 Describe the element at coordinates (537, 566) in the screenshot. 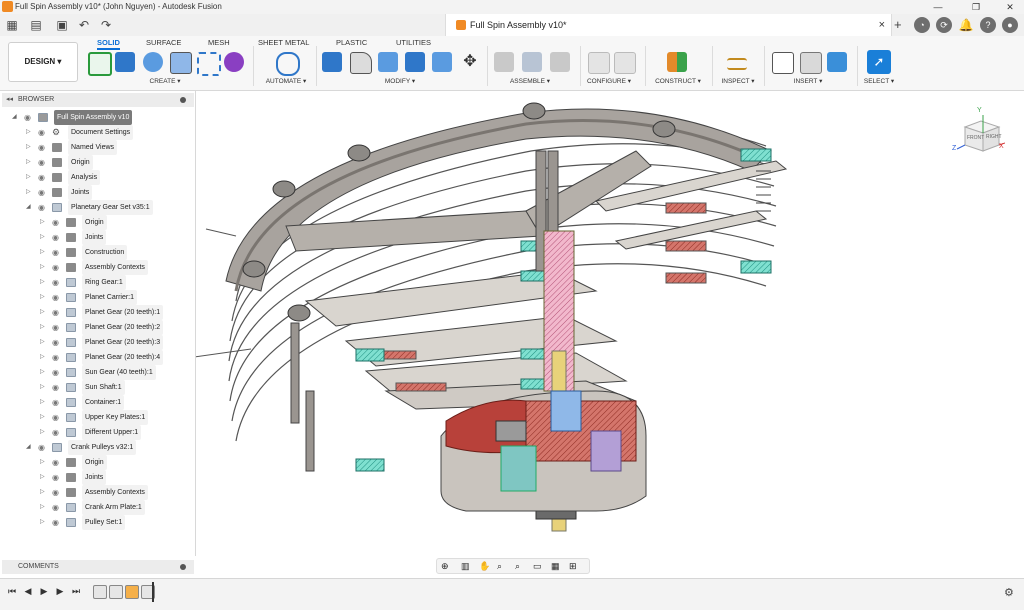

I see `display-settings-icon: ▭` at that location.